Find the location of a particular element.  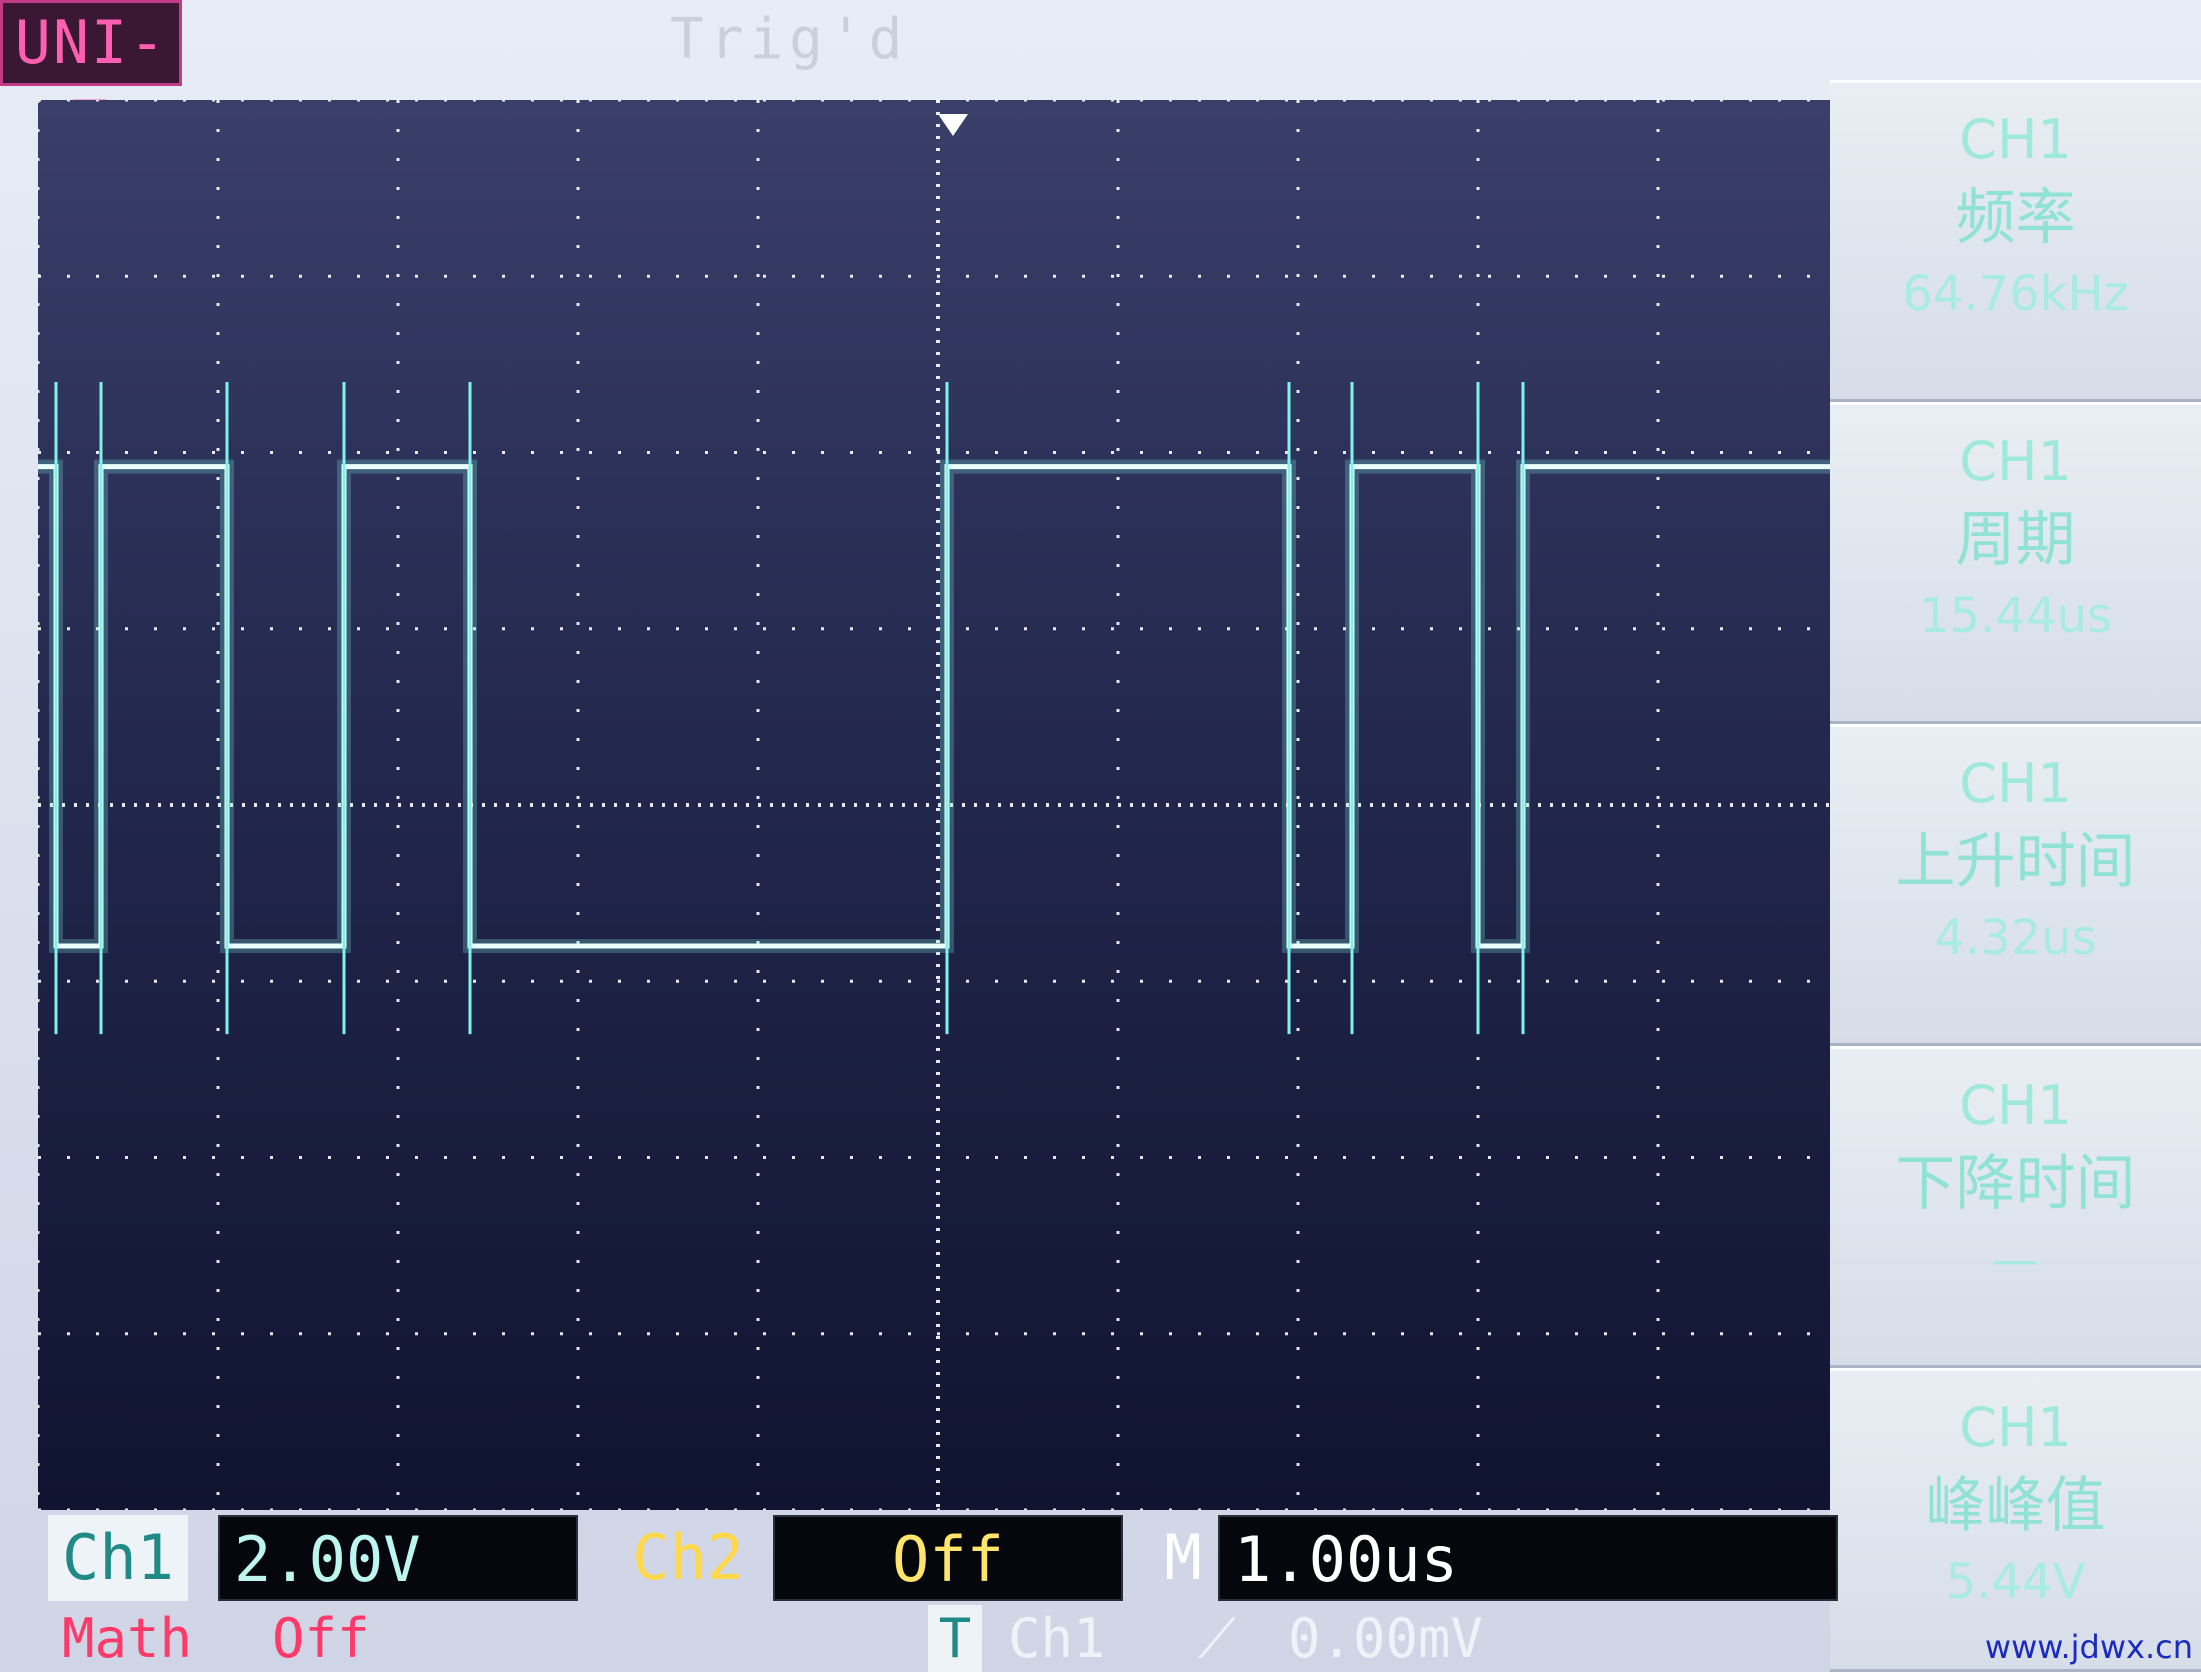

math-trigger-bar: Math Off T Ch1 ⟋ 0.00mV is located at coordinates (943, 1638).